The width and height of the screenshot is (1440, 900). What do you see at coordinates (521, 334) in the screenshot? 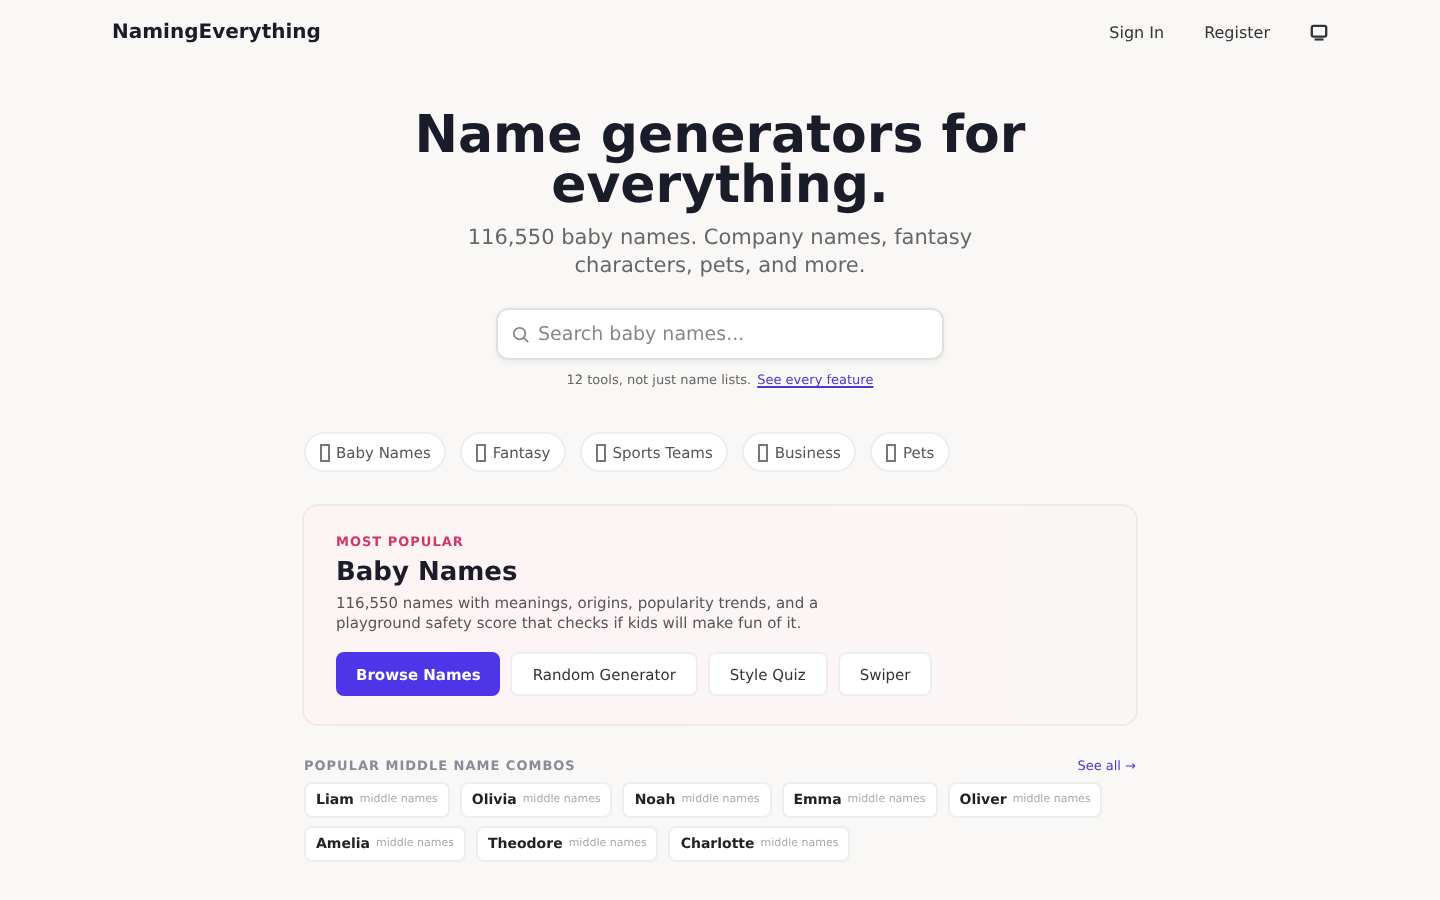
I see `search-icon` at bounding box center [521, 334].